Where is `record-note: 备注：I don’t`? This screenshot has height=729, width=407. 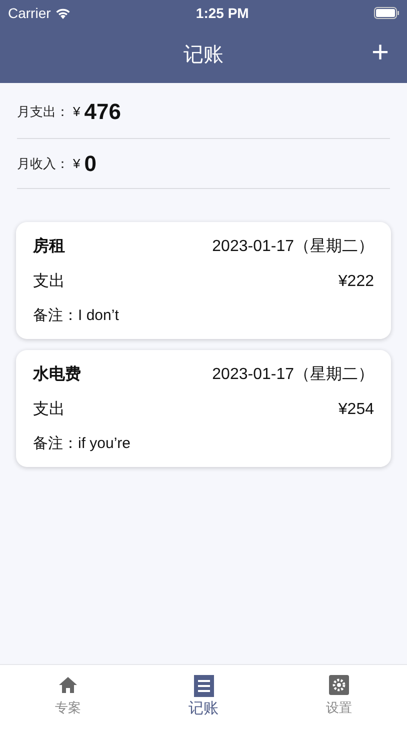 record-note: 备注：I don’t is located at coordinates (76, 315).